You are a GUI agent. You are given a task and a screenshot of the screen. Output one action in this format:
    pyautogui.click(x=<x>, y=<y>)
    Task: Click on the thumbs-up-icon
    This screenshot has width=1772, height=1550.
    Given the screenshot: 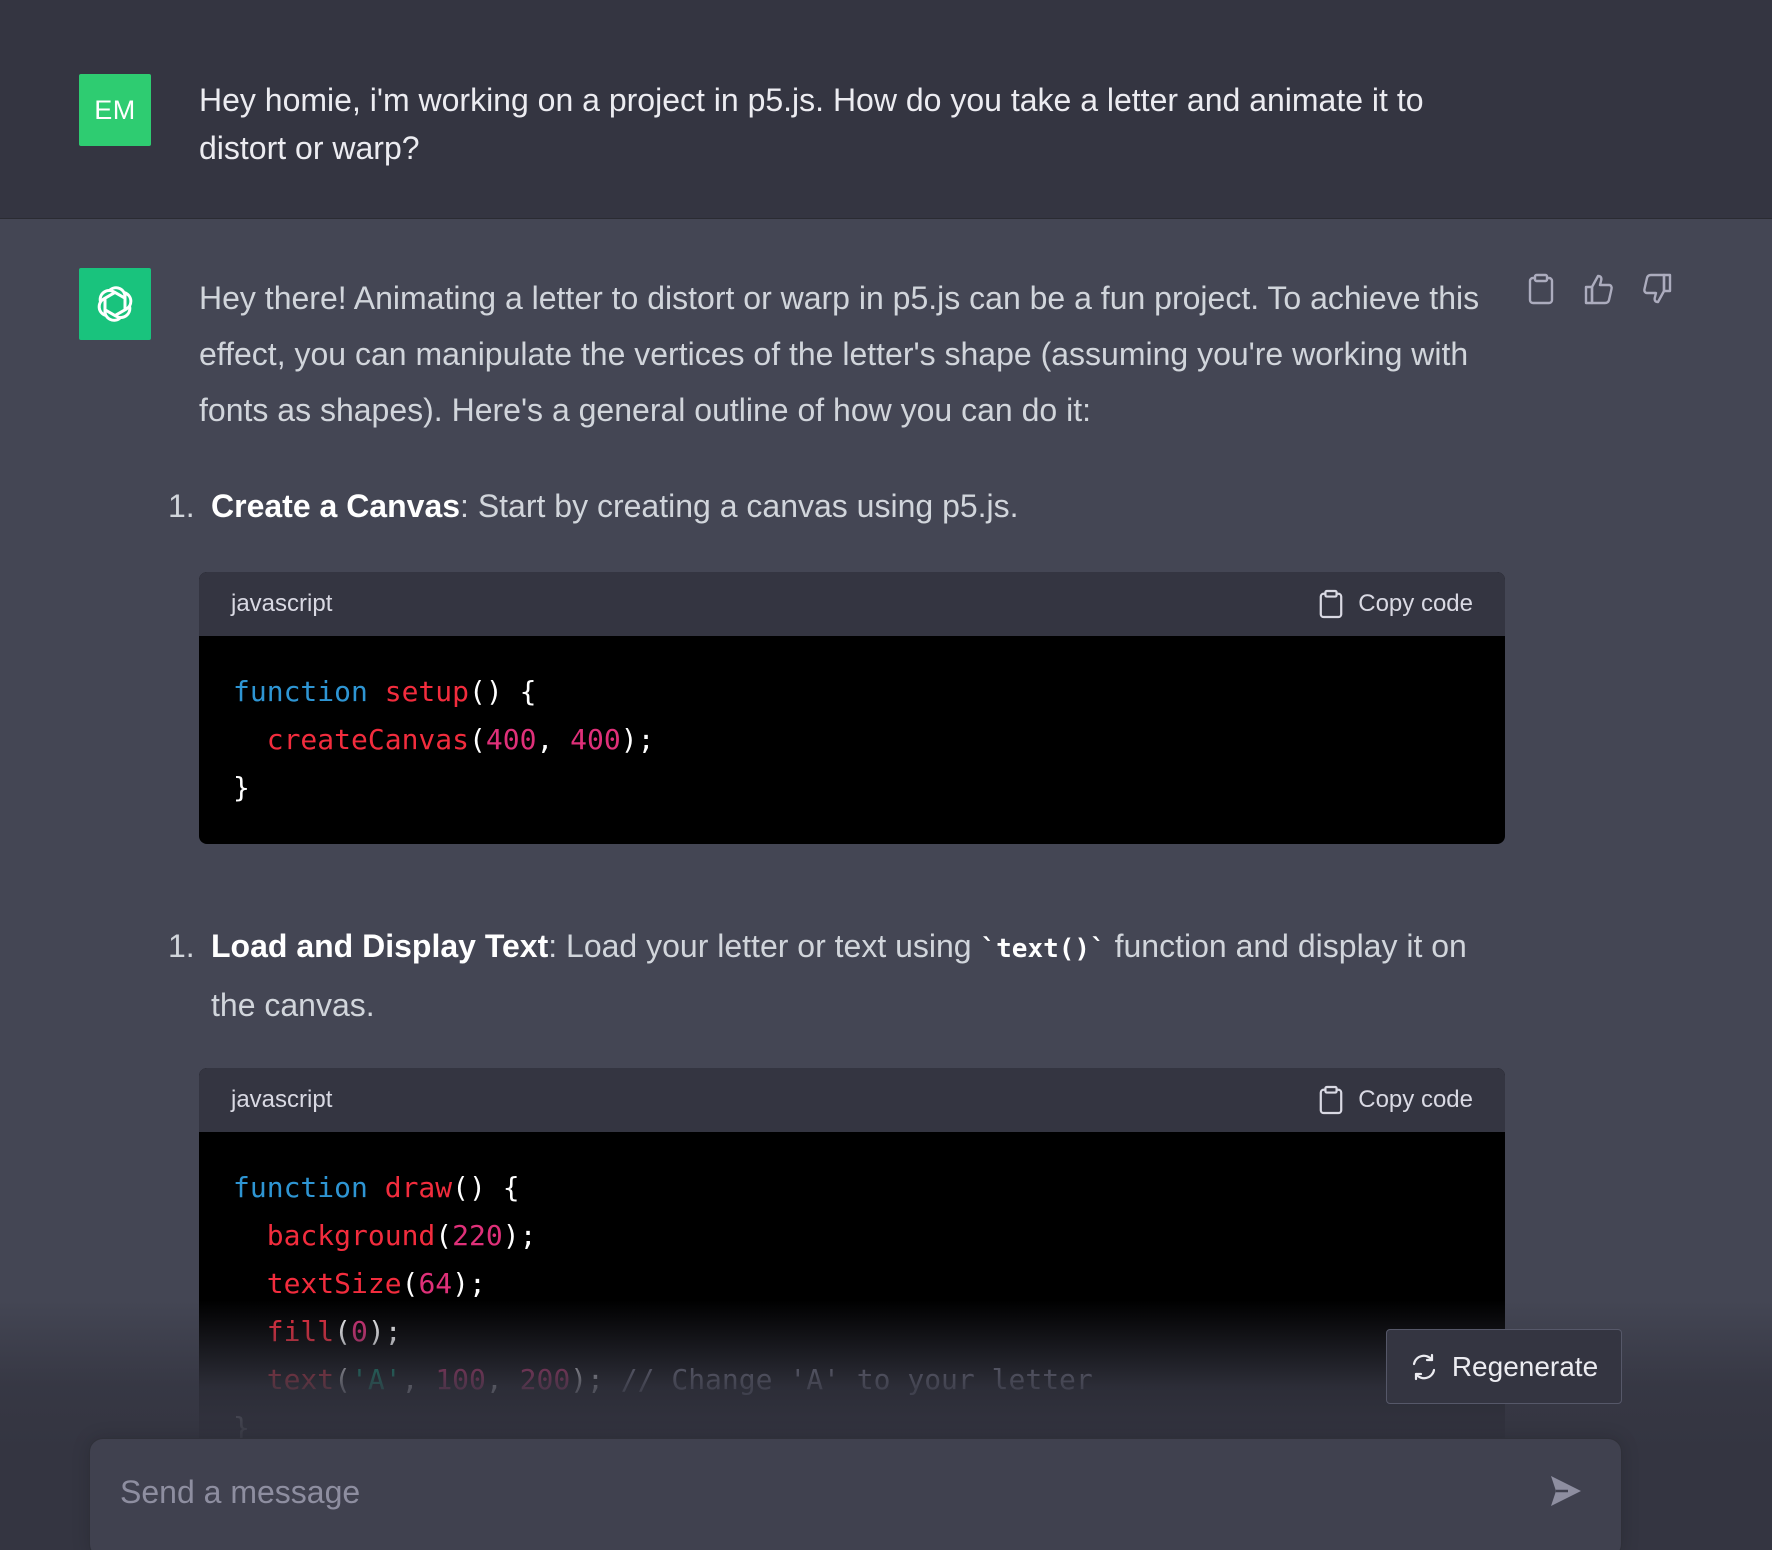 What is the action you would take?
    pyautogui.click(x=1598, y=289)
    